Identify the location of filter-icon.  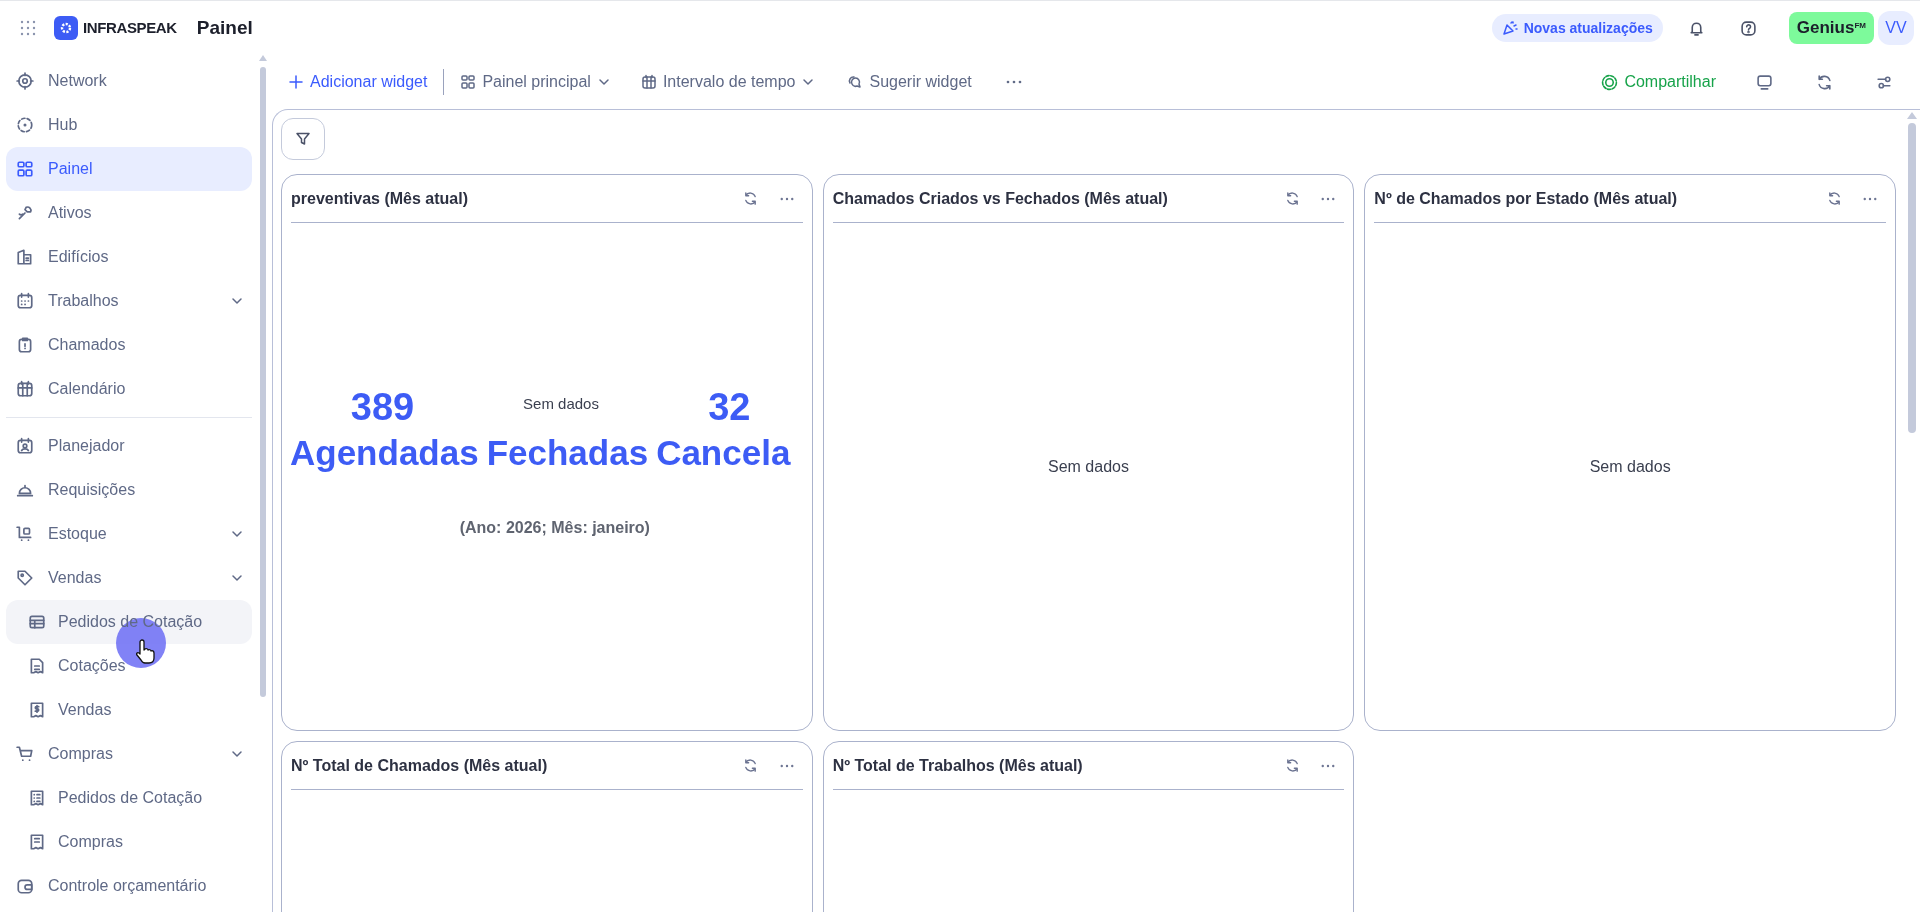
(303, 139).